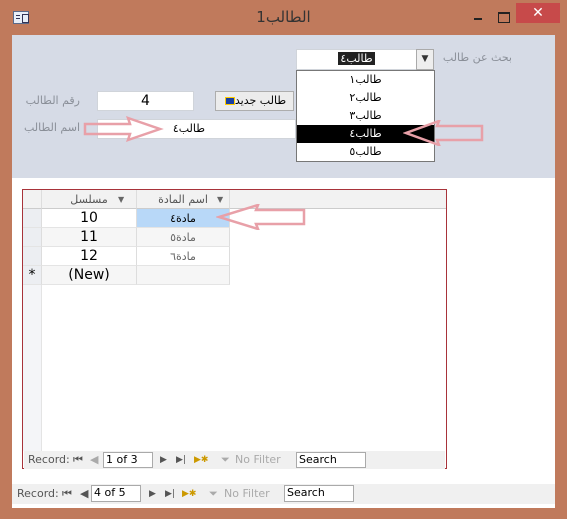 This screenshot has height=519, width=567. What do you see at coordinates (128, 460) in the screenshot?
I see `record-position-input: 1 of 3` at bounding box center [128, 460].